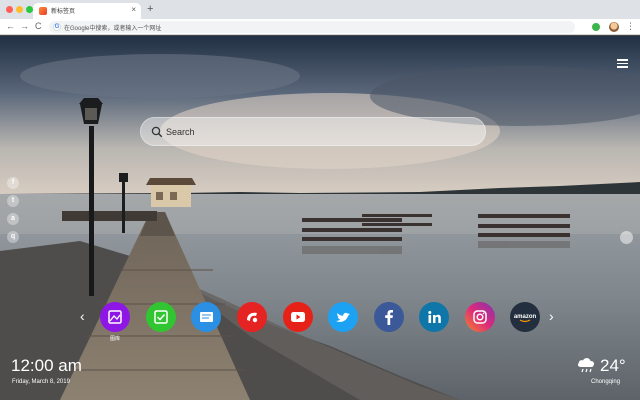  Describe the element at coordinates (596, 27) in the screenshot. I see `extension-icon` at that location.